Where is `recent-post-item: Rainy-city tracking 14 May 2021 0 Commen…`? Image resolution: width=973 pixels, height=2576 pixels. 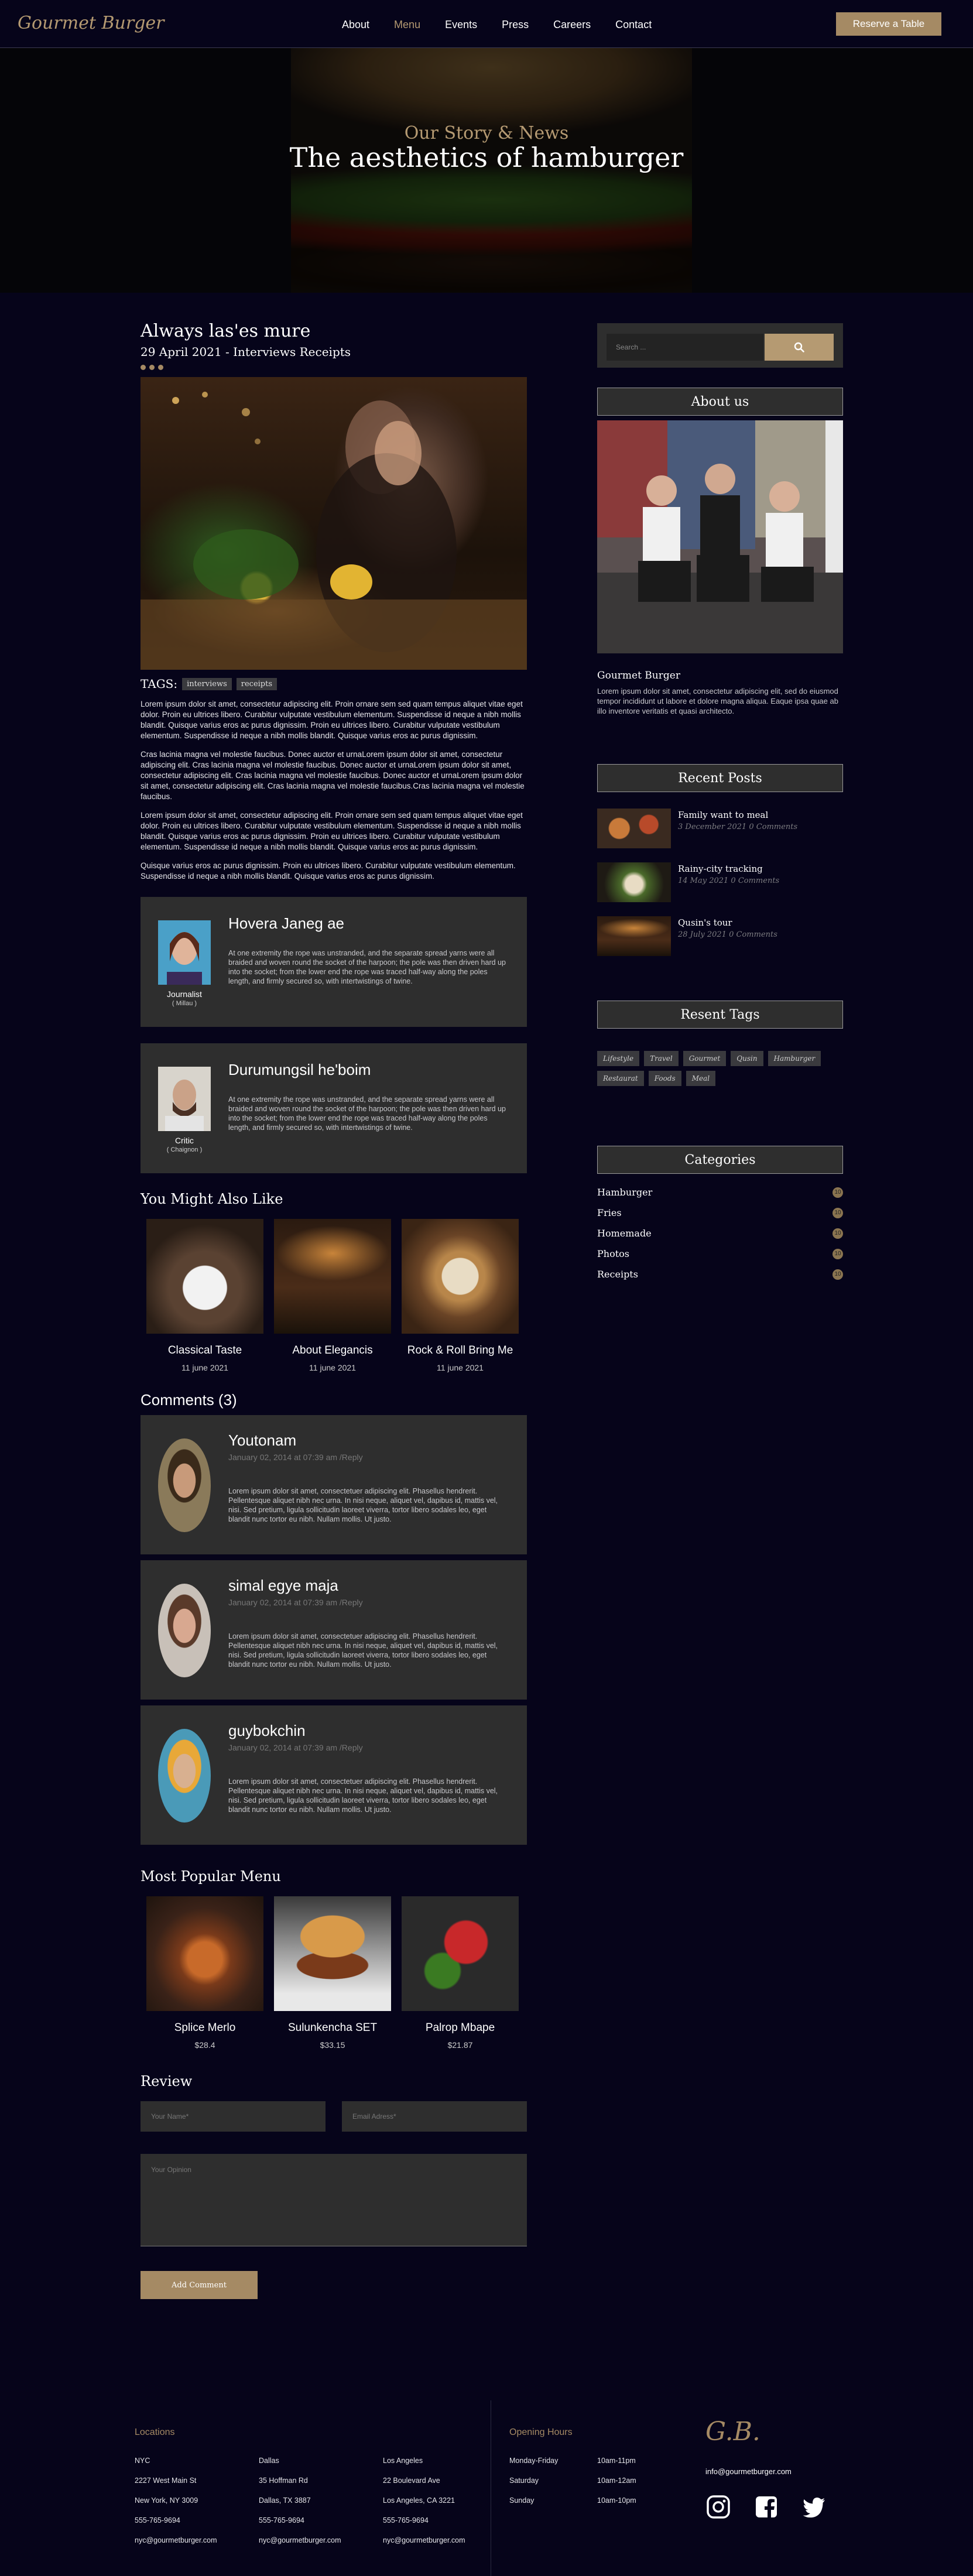
recent-post-item: Rainy-city tracking 14 May 2021 0 Commen… is located at coordinates (720, 882).